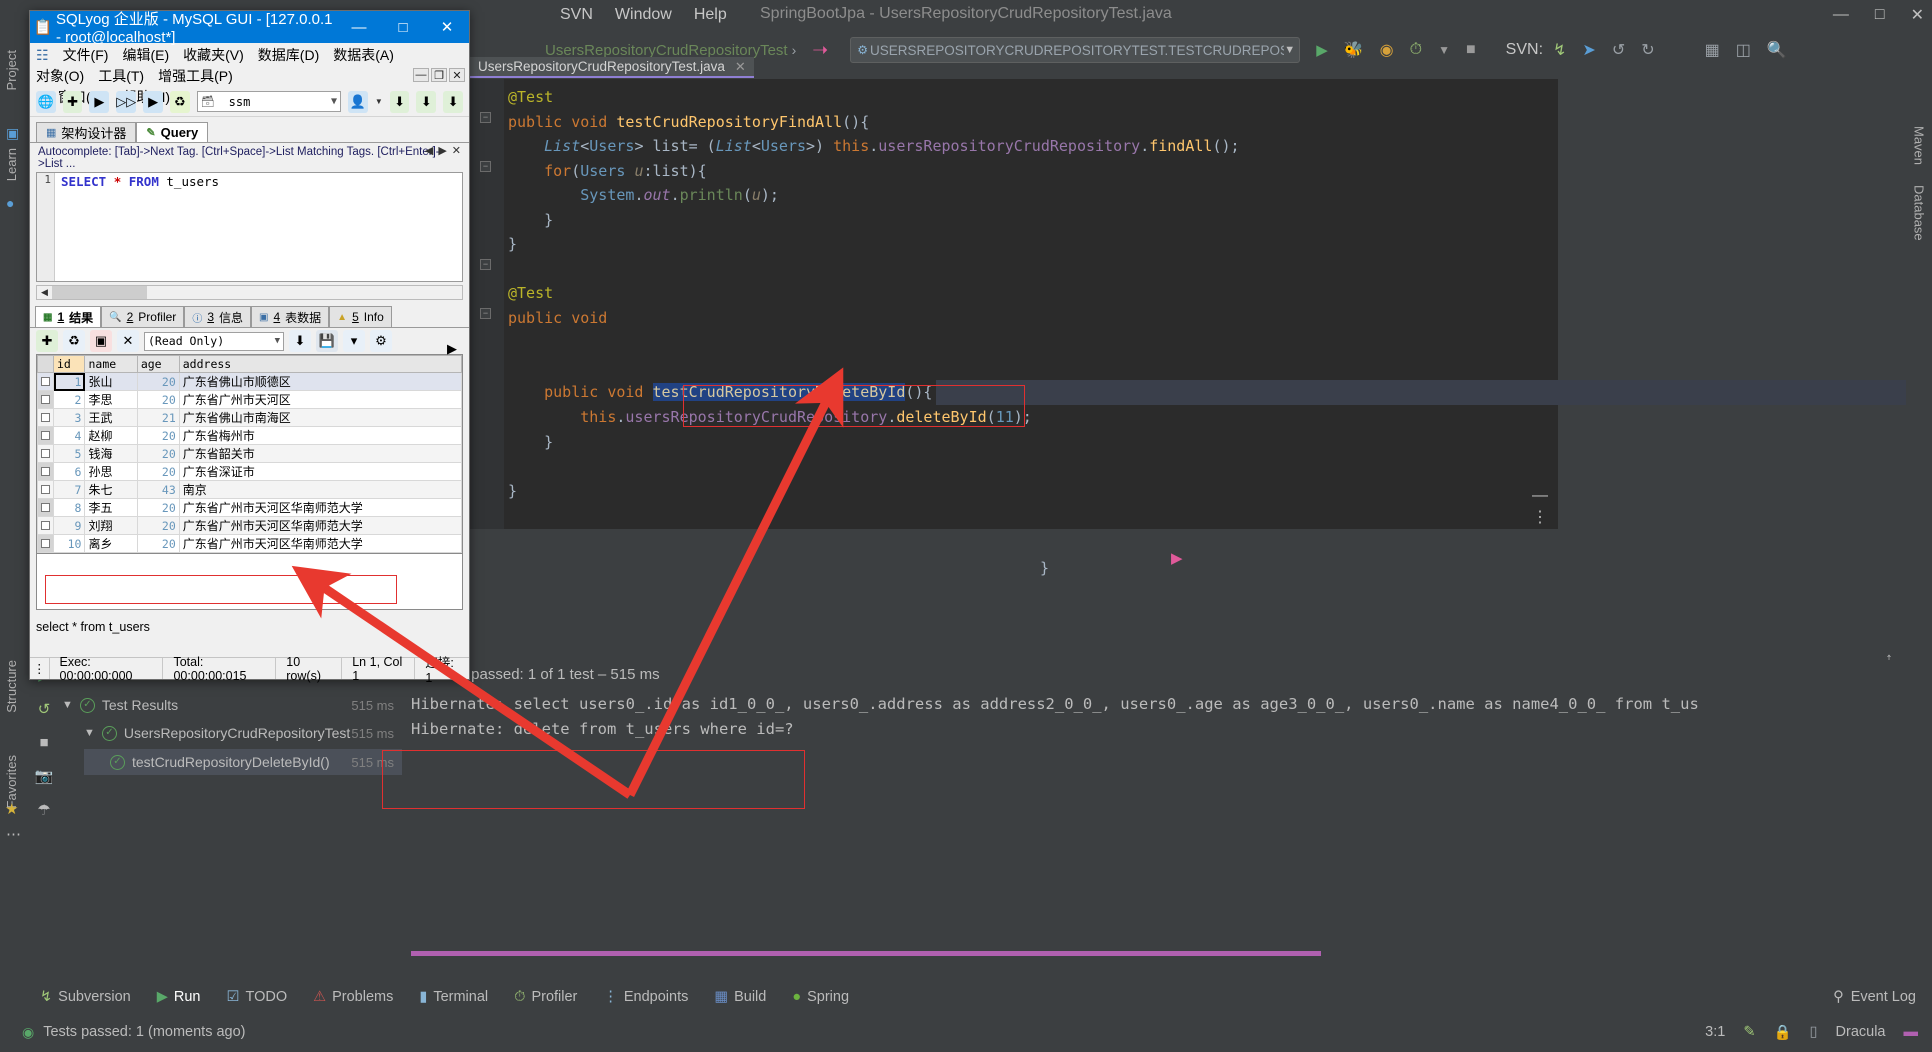  I want to click on cell-name: 刘翔, so click(111, 525).